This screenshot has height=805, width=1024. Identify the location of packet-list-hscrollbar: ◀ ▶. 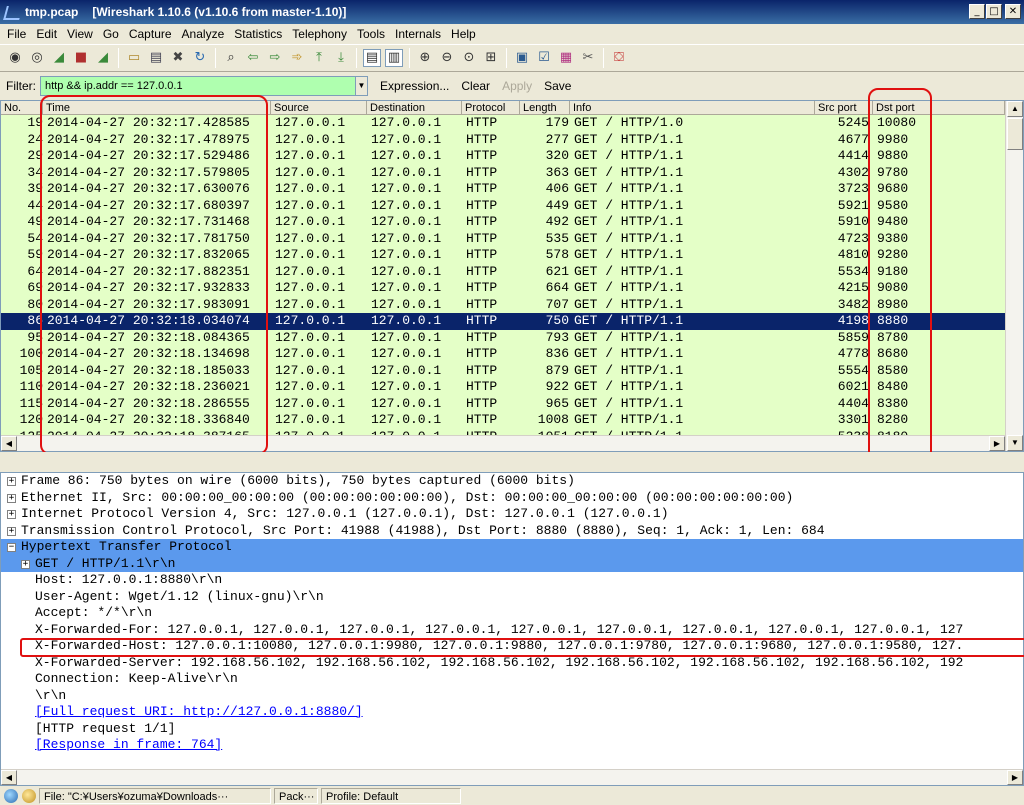
(503, 443).